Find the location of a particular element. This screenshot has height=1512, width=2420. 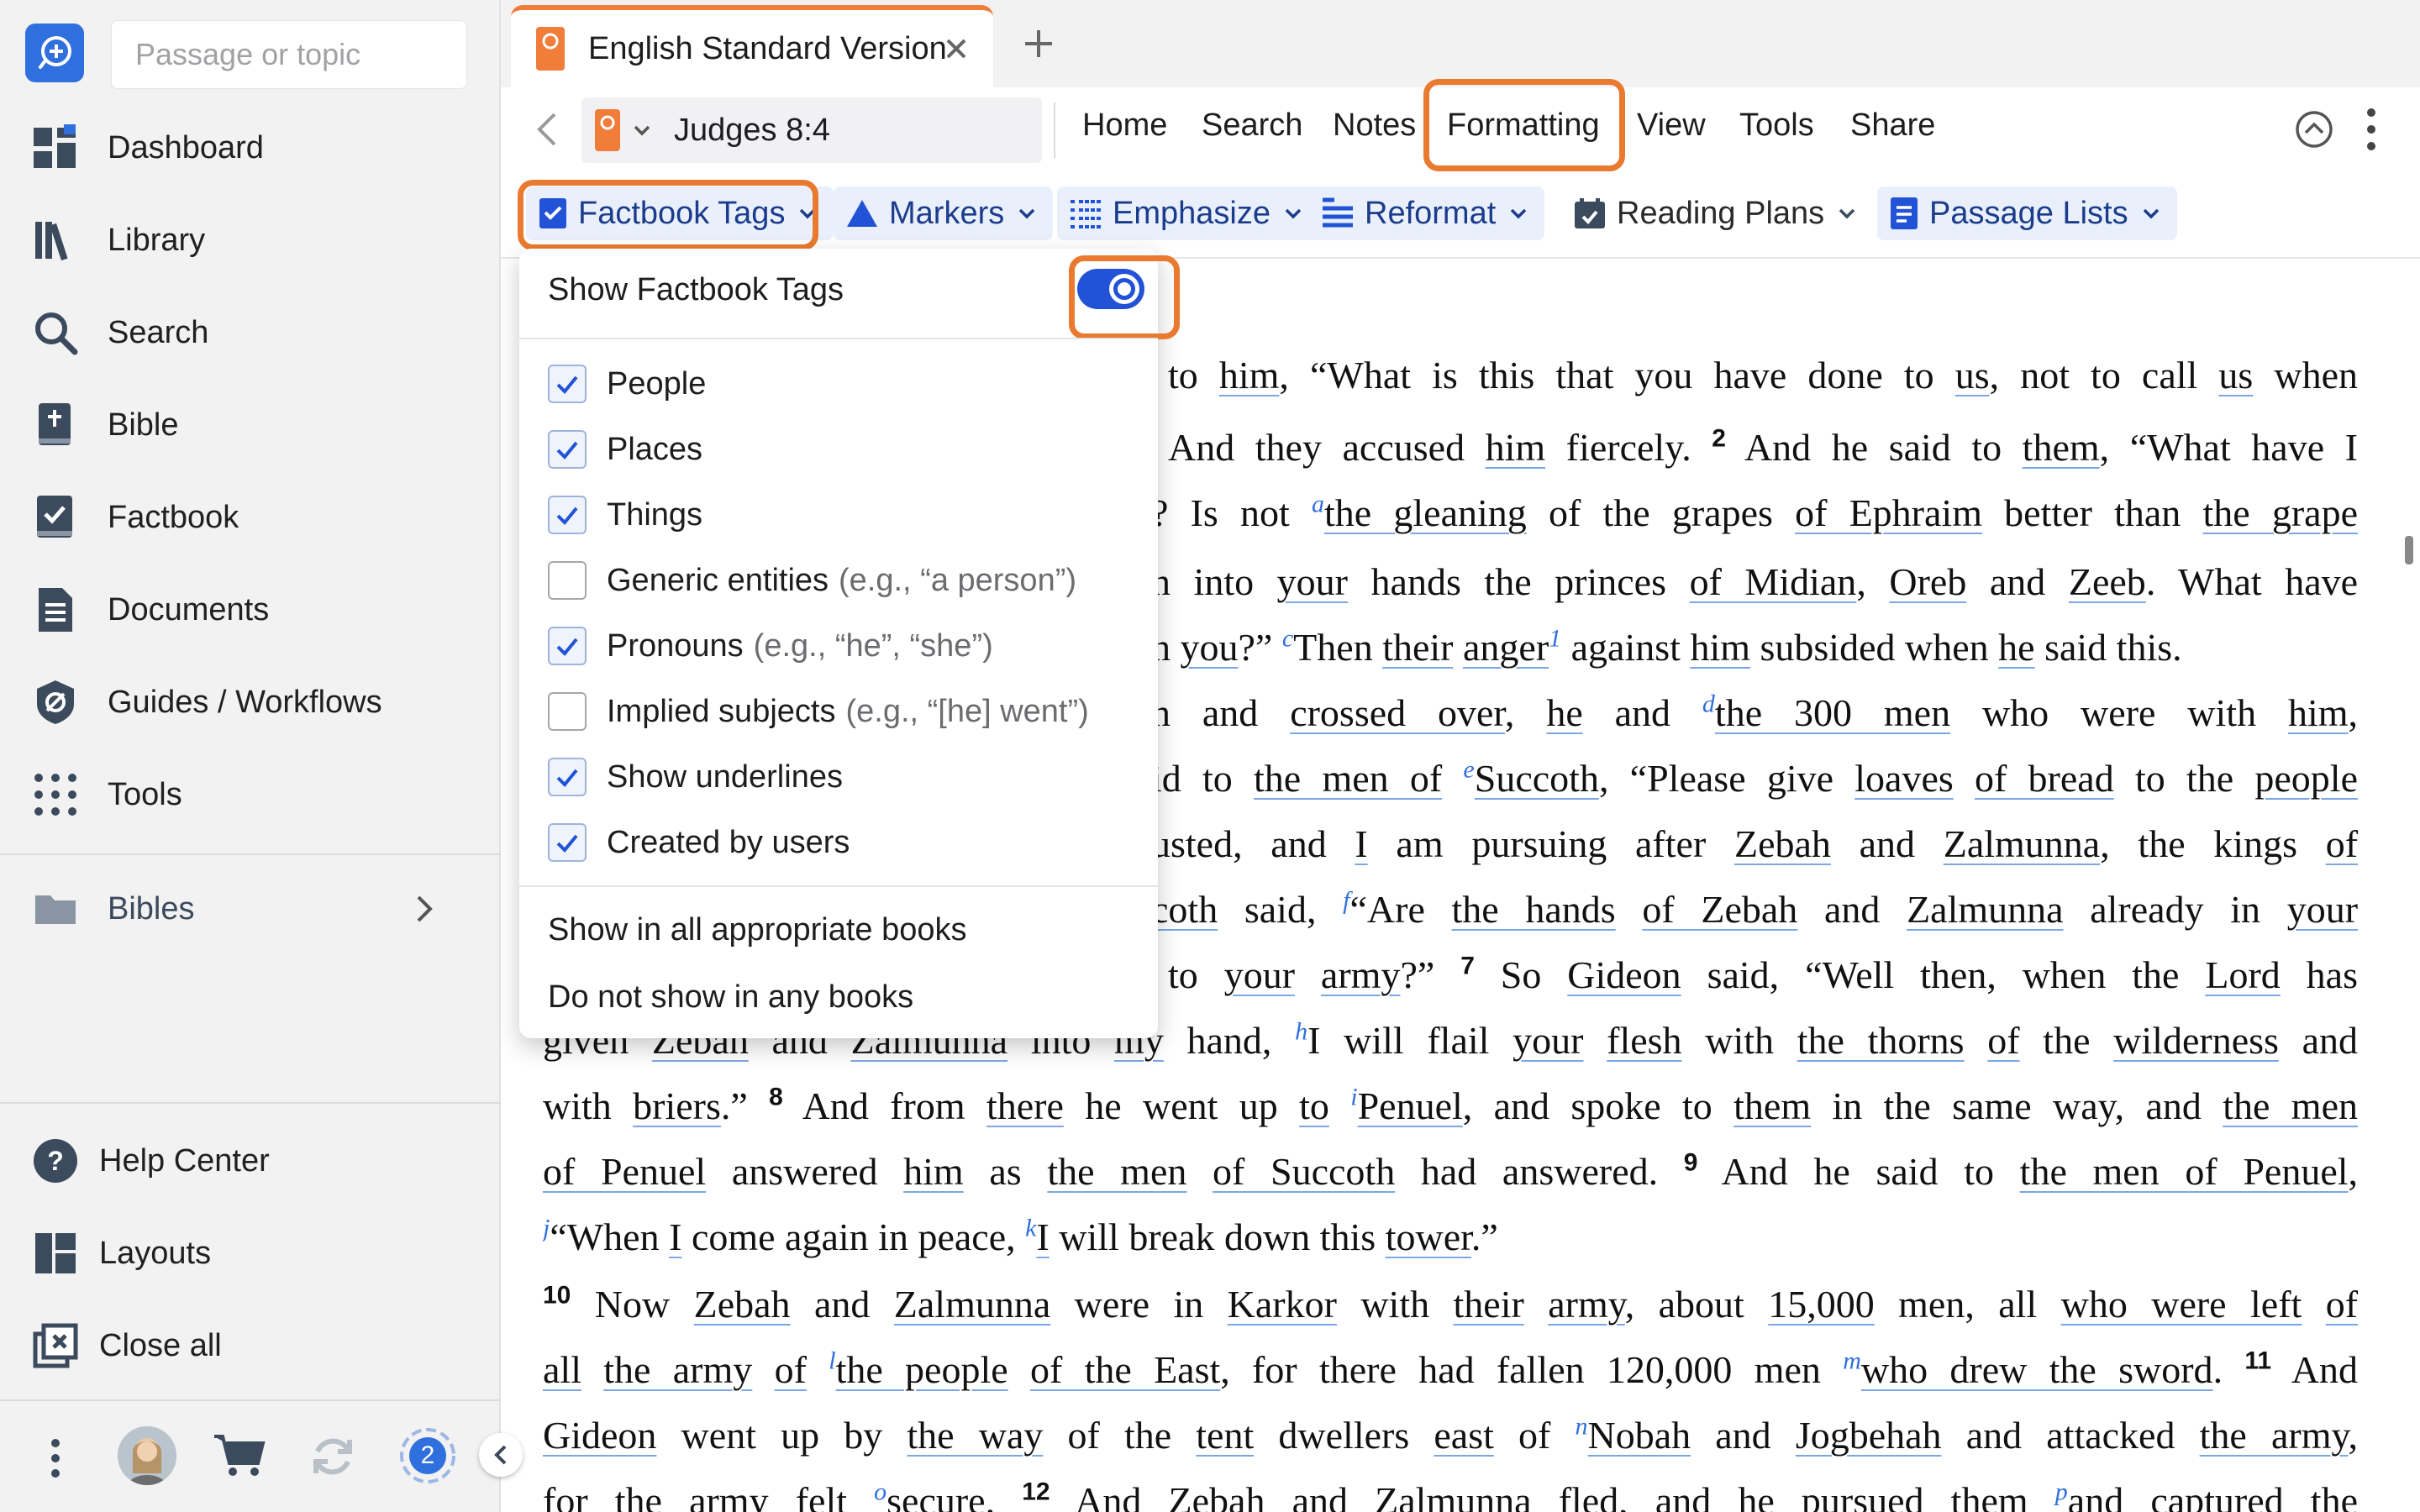

factbook-tags-popup: Show Factbook Tags People Places Things is located at coordinates (849, 643).